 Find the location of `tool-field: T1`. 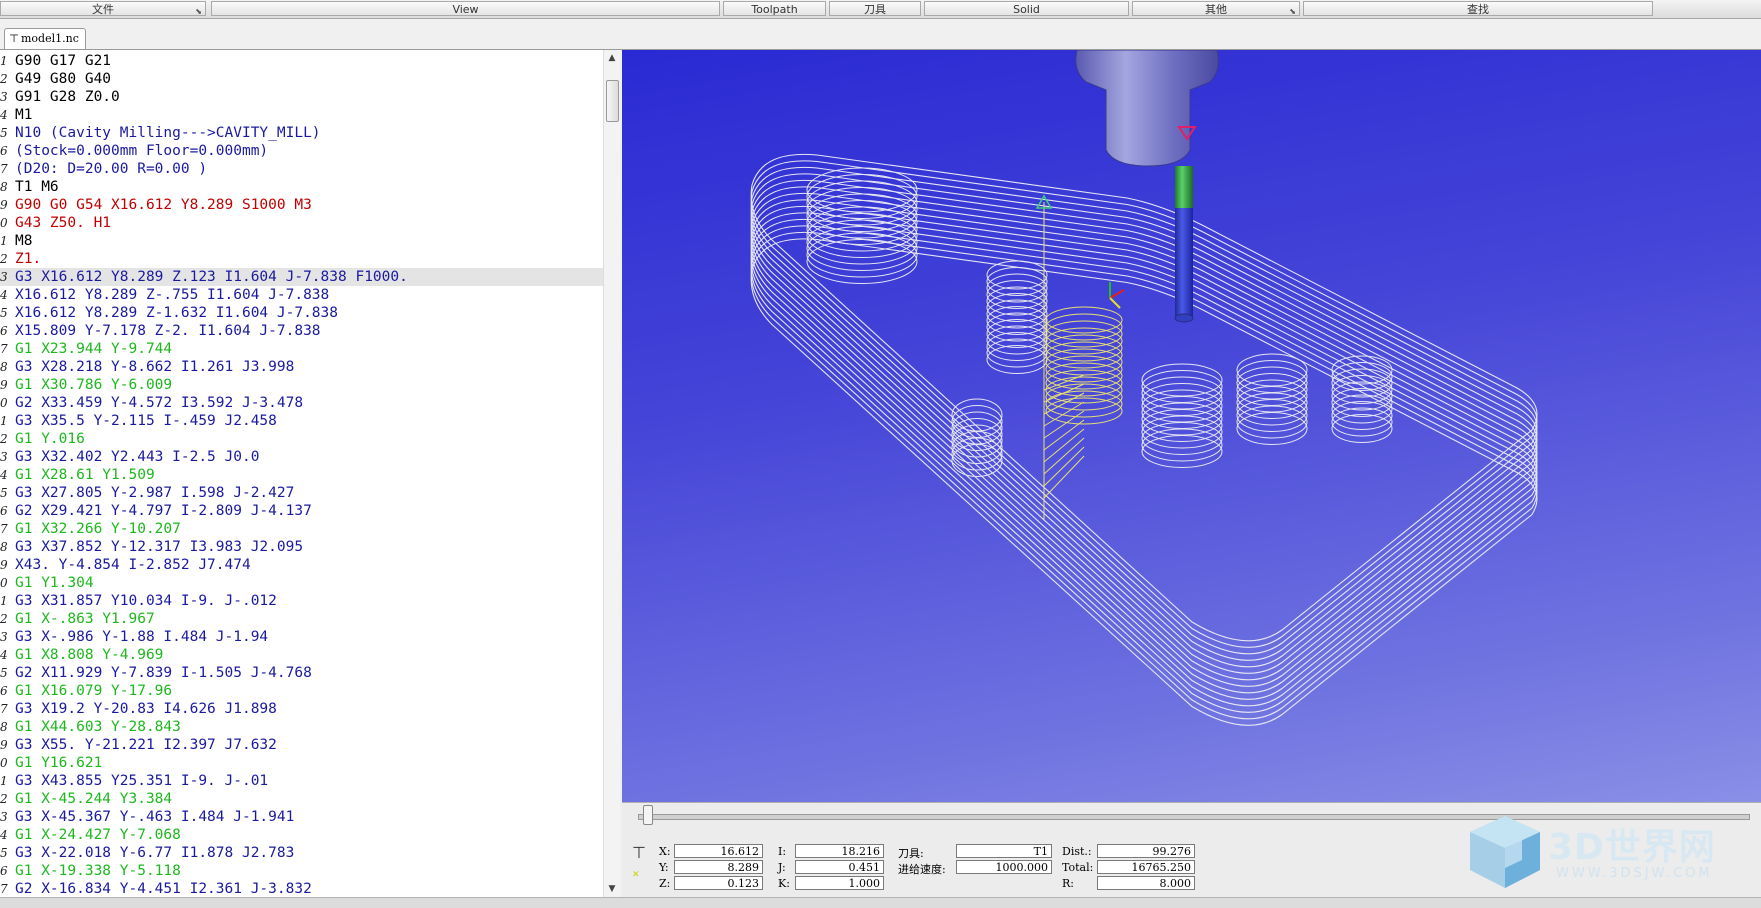

tool-field: T1 is located at coordinates (1004, 851).